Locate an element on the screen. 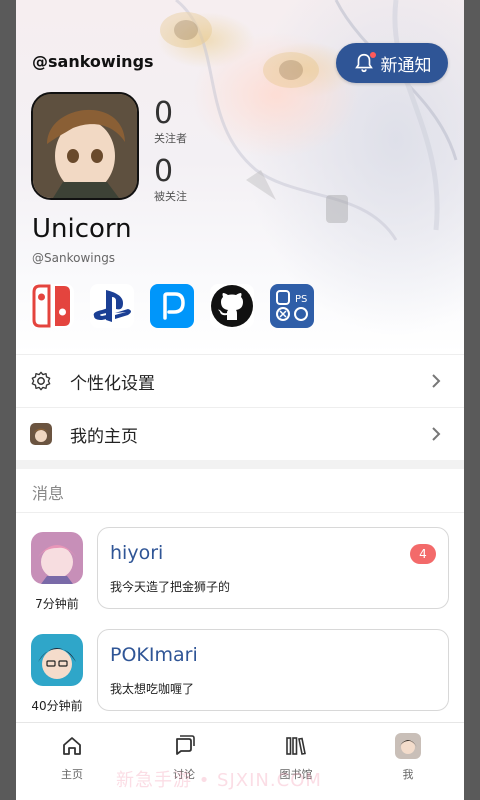 The height and width of the screenshot is (800, 480). gear-icon is located at coordinates (41, 381).